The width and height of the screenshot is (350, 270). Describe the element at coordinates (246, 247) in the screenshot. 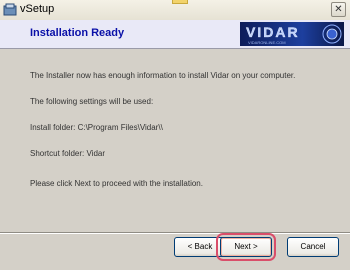

I see `next-button: Next >` at that location.